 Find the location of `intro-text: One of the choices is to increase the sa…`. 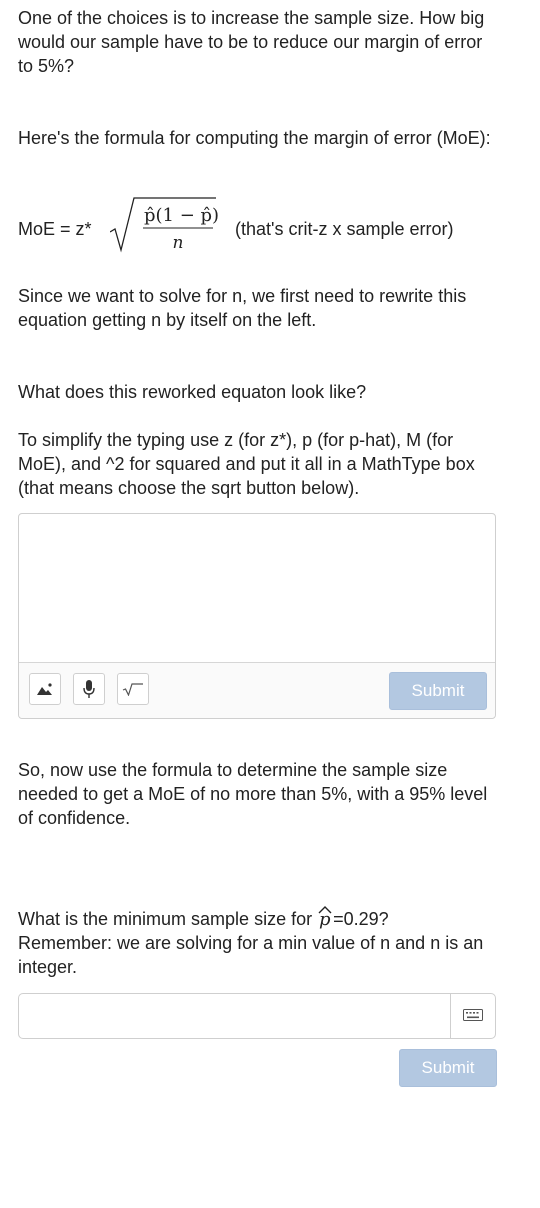

intro-text: One of the choices is to increase the sa… is located at coordinates (251, 42).